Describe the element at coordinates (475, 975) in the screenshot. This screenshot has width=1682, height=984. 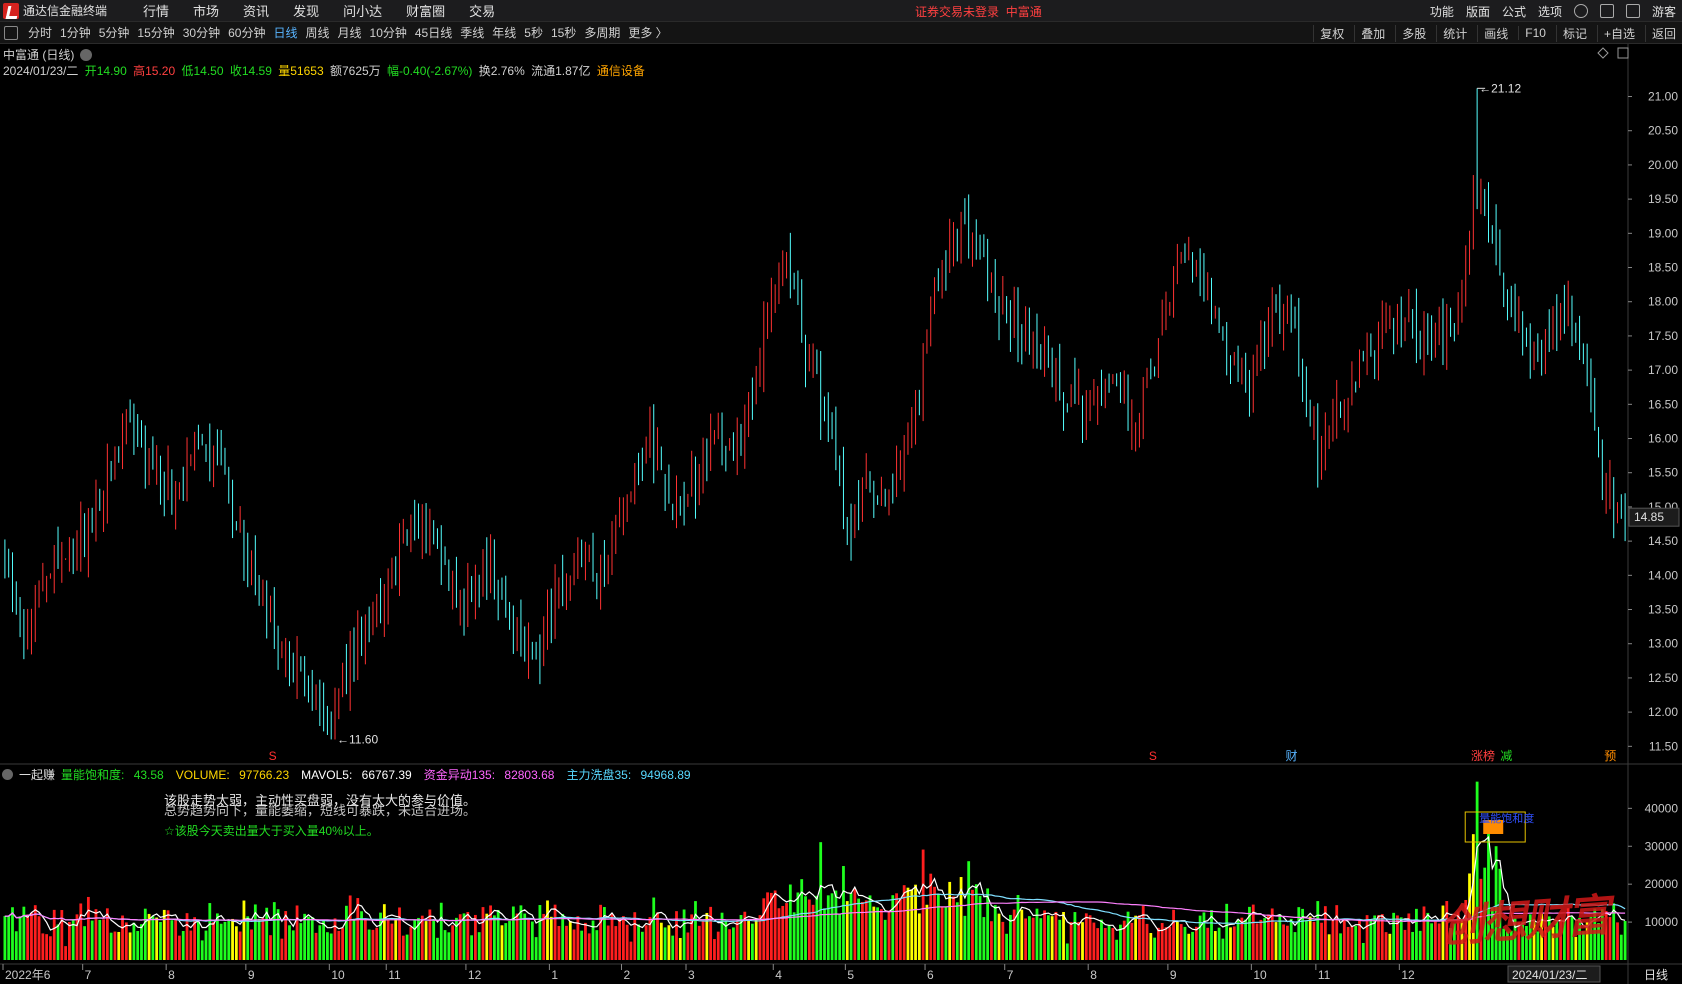
I see `x-axis-label: 12` at that location.